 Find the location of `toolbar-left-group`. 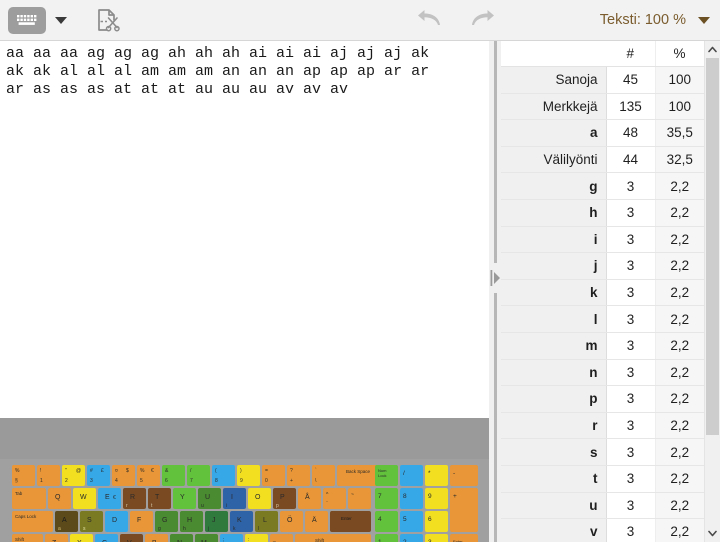

toolbar-left-group is located at coordinates (62, 20).